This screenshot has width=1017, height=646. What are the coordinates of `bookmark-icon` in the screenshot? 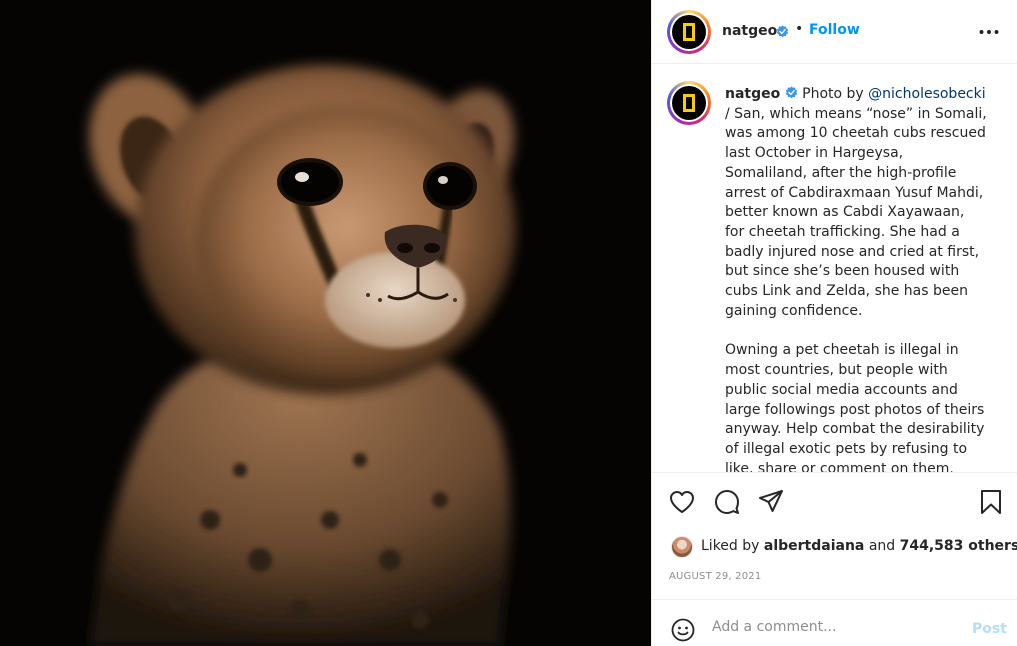 It's located at (991, 502).